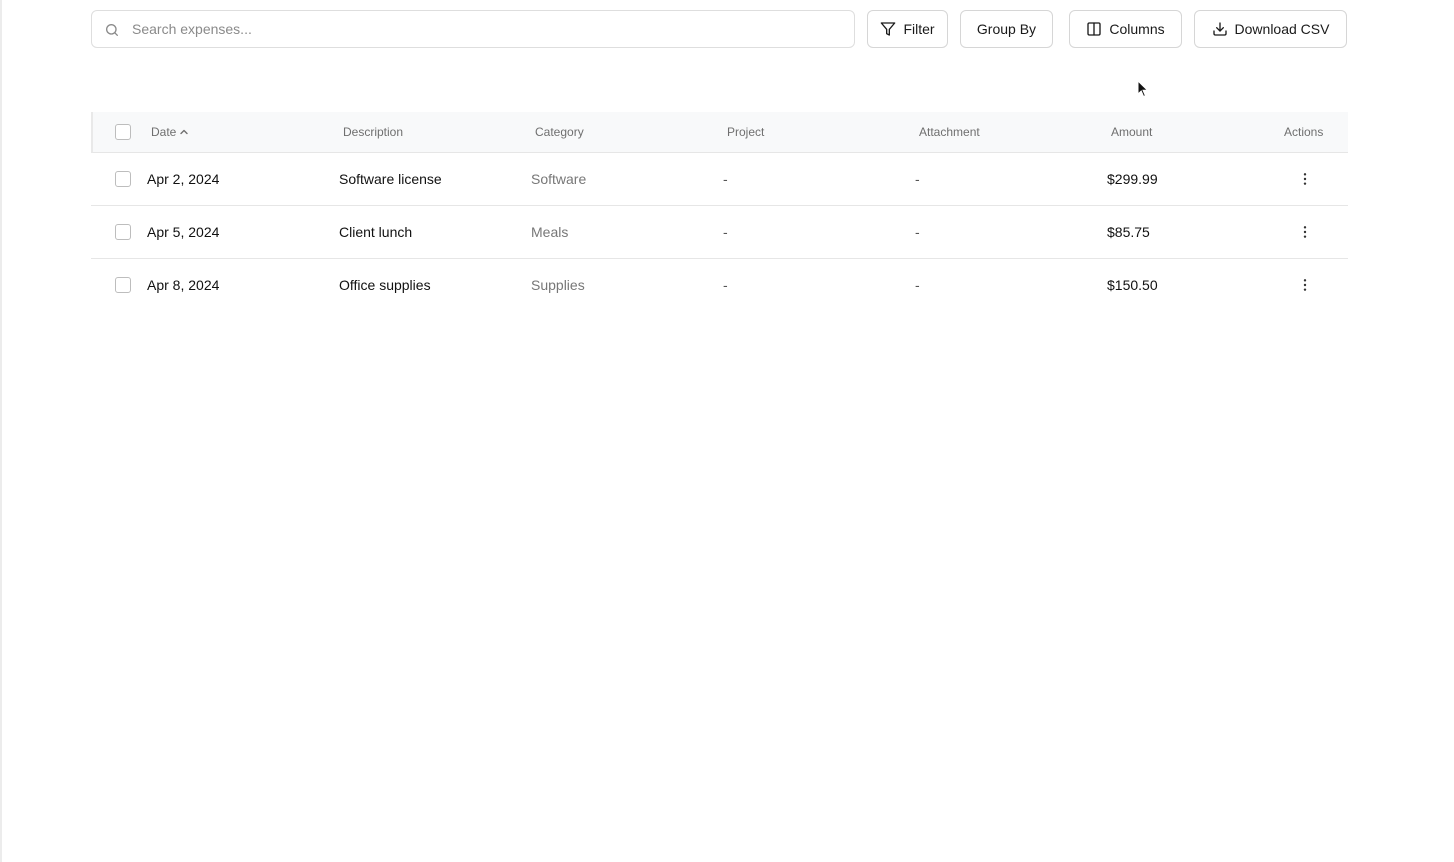 This screenshot has width=1454, height=862. Describe the element at coordinates (1304, 132) in the screenshot. I see `header-actions: Actions` at that location.